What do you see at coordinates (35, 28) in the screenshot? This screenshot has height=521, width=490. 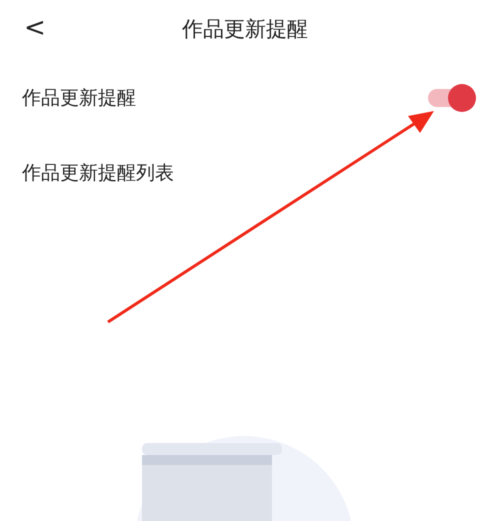 I see `back-button: <` at bounding box center [35, 28].